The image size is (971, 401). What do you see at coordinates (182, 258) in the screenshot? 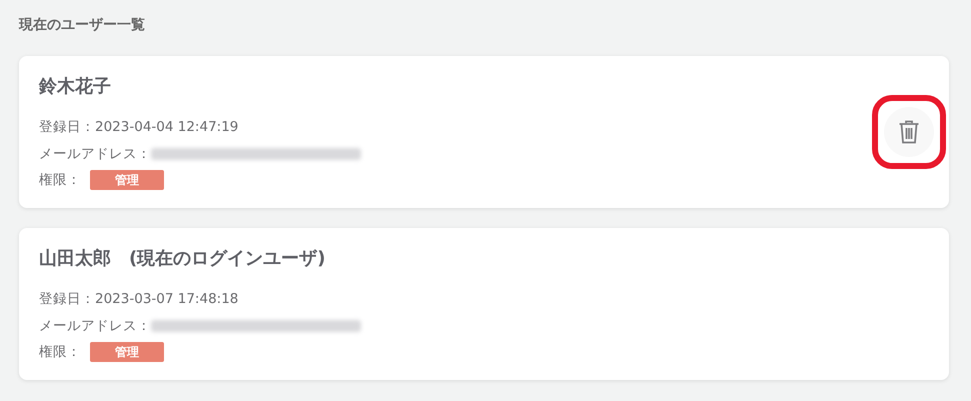
I see `user-name: 山田太郎 (現在のログインユーザ)` at bounding box center [182, 258].